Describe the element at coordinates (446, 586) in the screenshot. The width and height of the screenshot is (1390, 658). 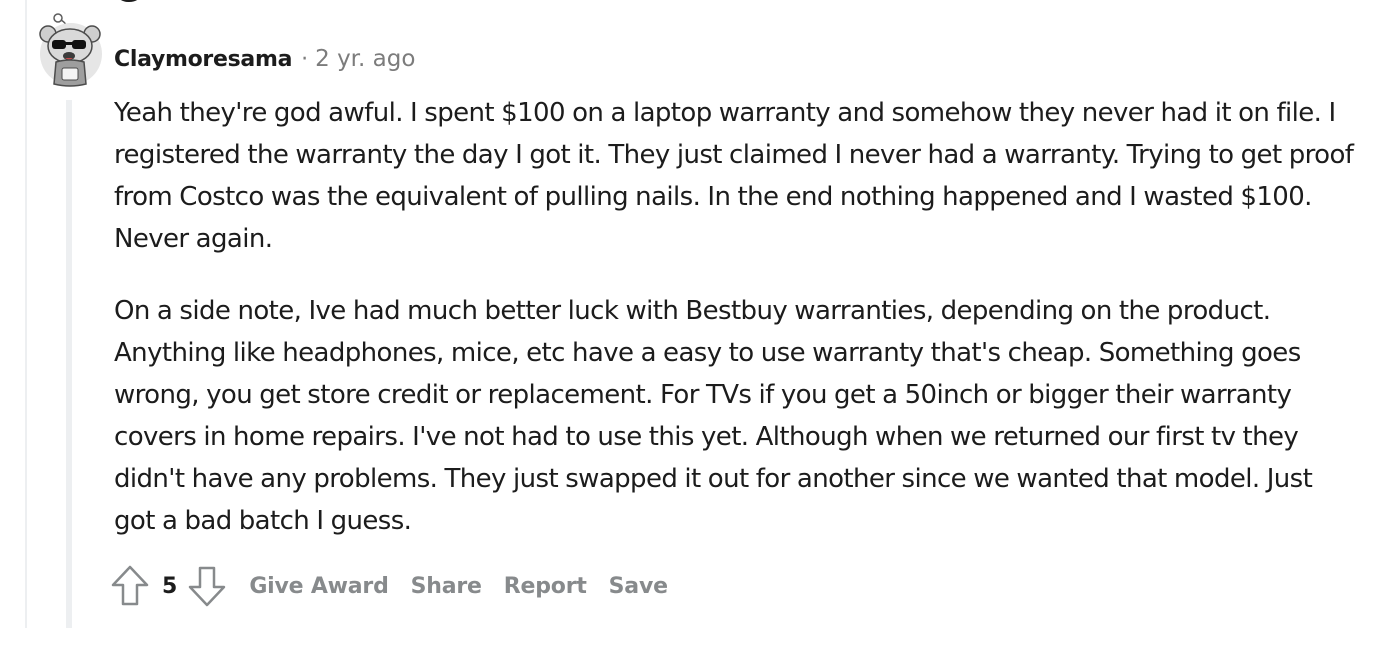
I see `share-button: Share` at that location.